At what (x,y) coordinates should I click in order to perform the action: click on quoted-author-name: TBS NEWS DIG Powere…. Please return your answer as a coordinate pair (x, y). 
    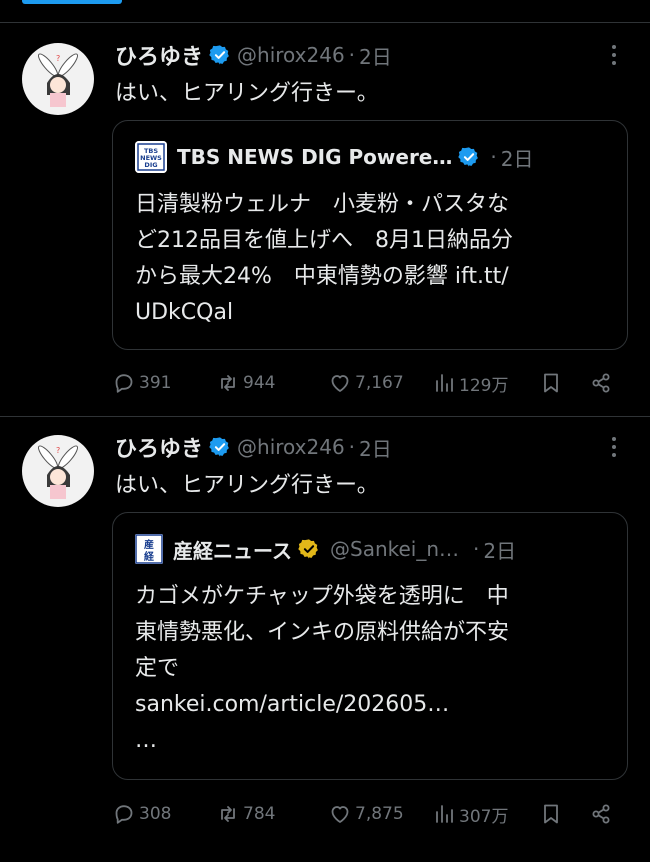
    Looking at the image, I should click on (315, 157).